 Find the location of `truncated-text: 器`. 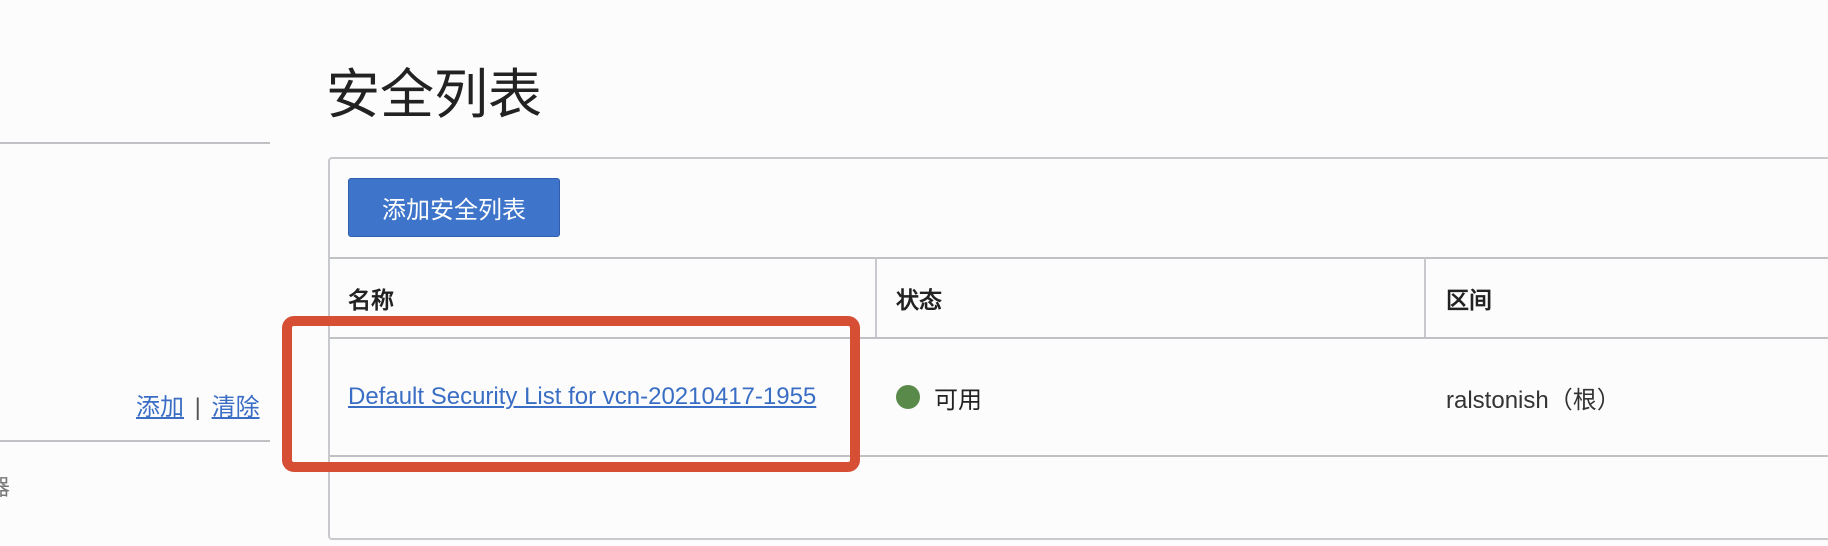

truncated-text: 器 is located at coordinates (5, 486).